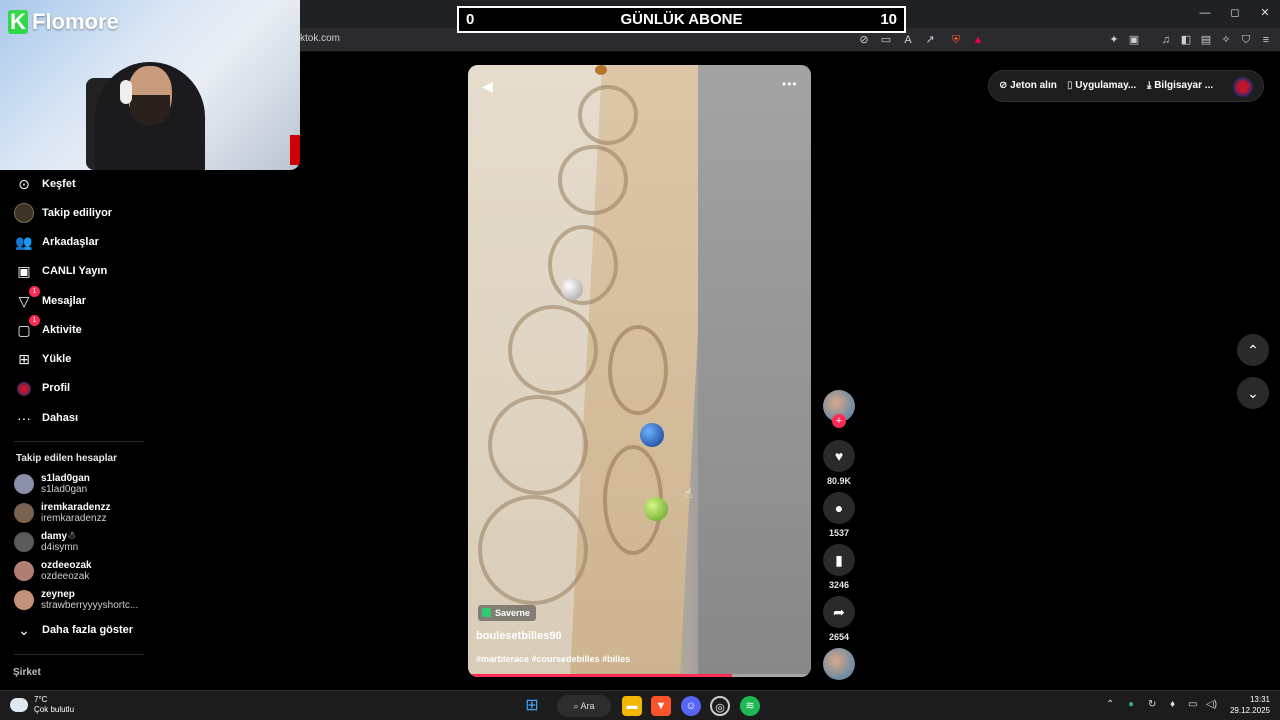 Image resolution: width=1280 pixels, height=720 pixels. What do you see at coordinates (507, 613) in the screenshot?
I see `location-tag: Saverne` at bounding box center [507, 613].